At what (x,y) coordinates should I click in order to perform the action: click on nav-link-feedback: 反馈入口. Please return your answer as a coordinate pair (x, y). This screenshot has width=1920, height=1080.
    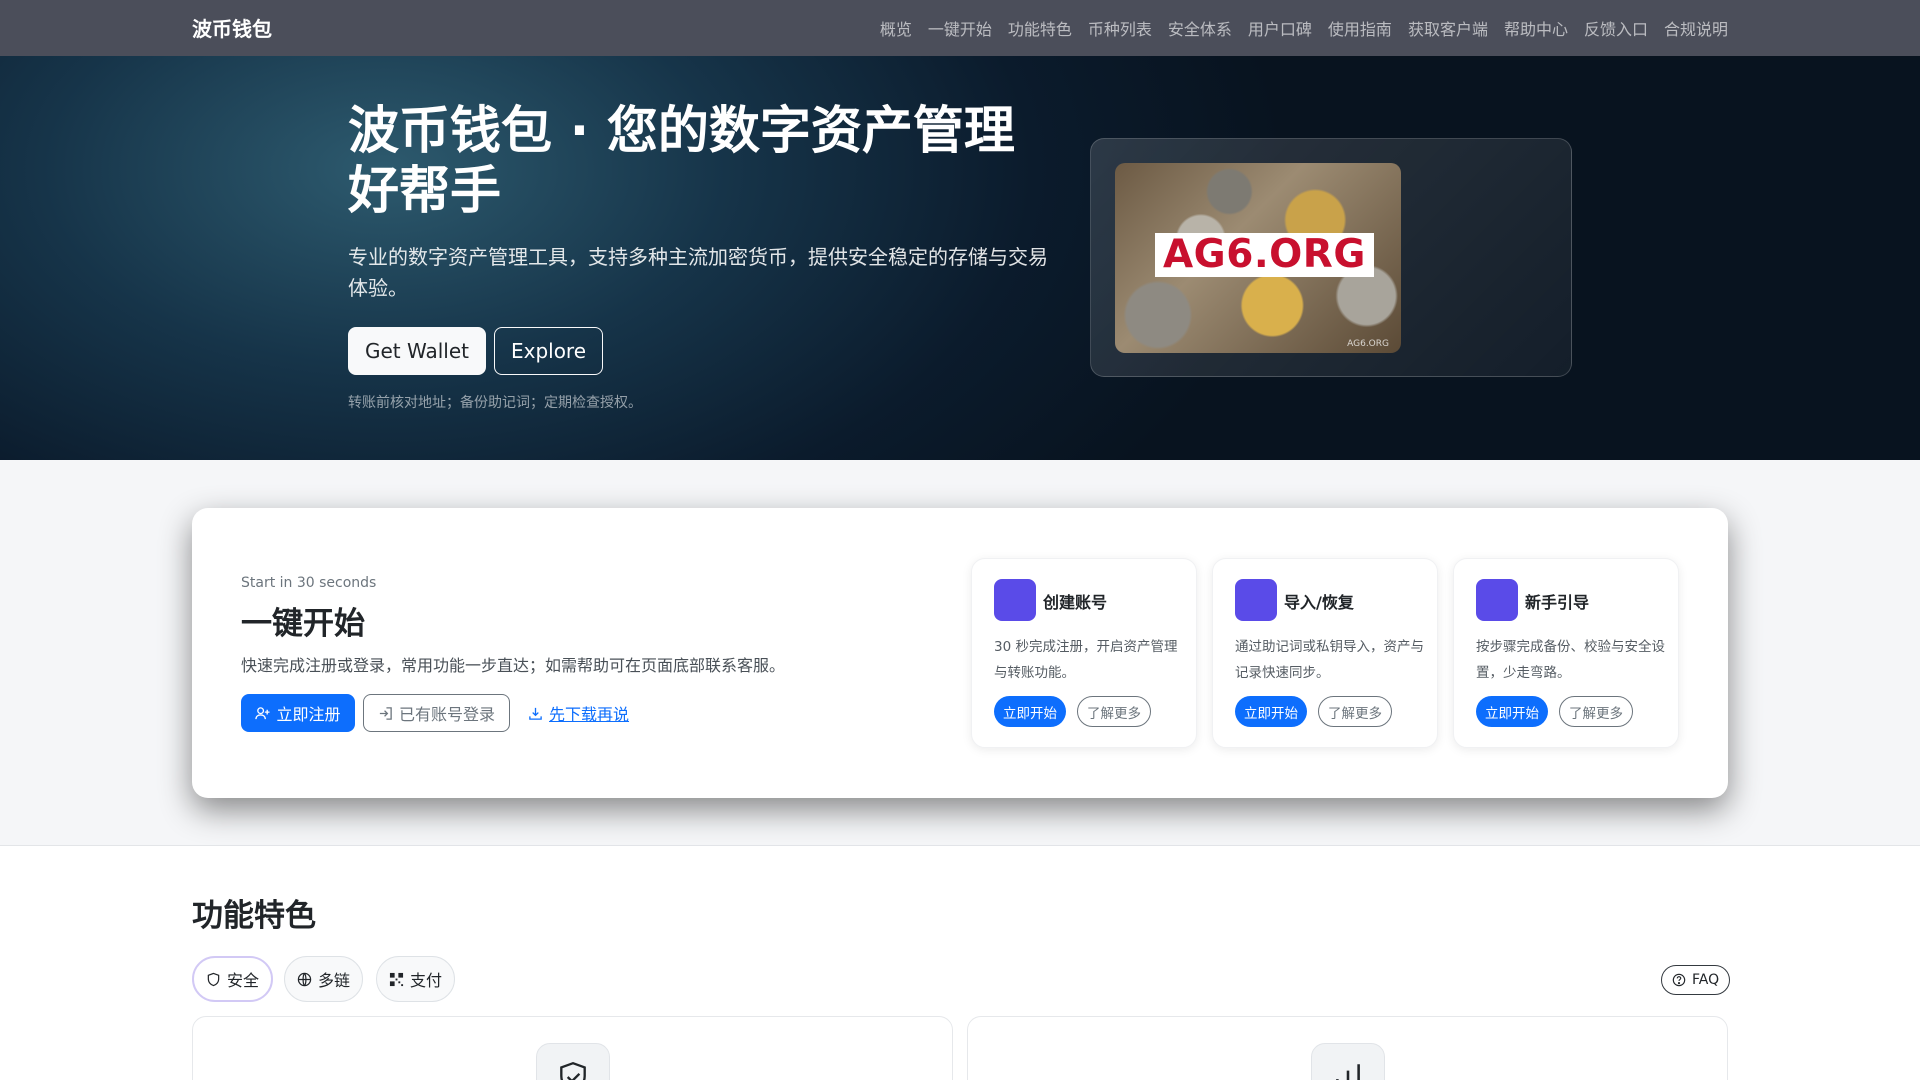
    Looking at the image, I should click on (1616, 28).